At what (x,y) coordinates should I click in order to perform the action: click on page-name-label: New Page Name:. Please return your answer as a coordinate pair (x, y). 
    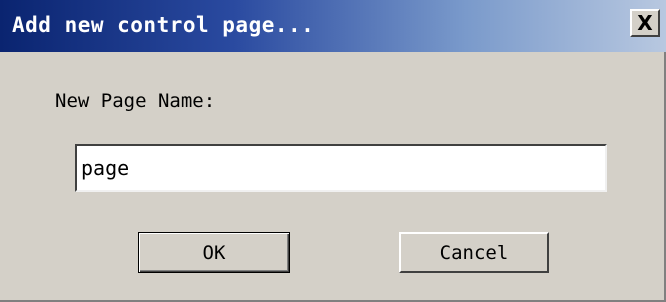
    Looking at the image, I should click on (135, 101).